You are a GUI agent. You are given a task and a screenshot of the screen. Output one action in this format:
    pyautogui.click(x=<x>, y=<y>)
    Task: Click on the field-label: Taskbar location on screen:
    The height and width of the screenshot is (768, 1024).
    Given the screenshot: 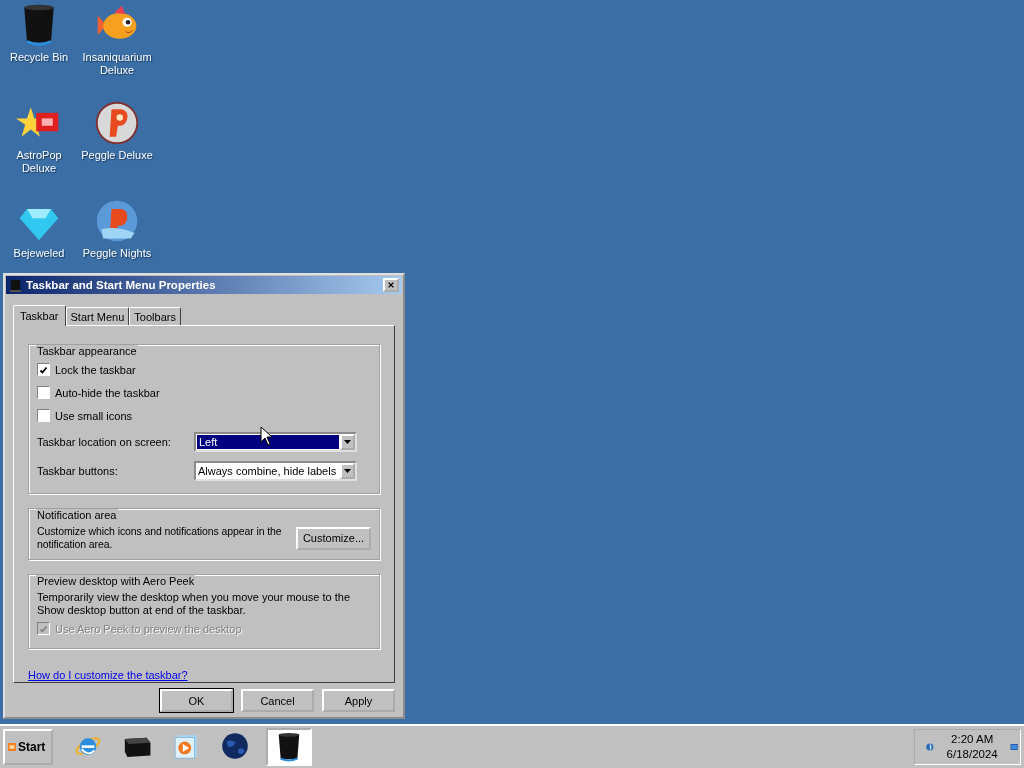 What is the action you would take?
    pyautogui.click(x=104, y=441)
    